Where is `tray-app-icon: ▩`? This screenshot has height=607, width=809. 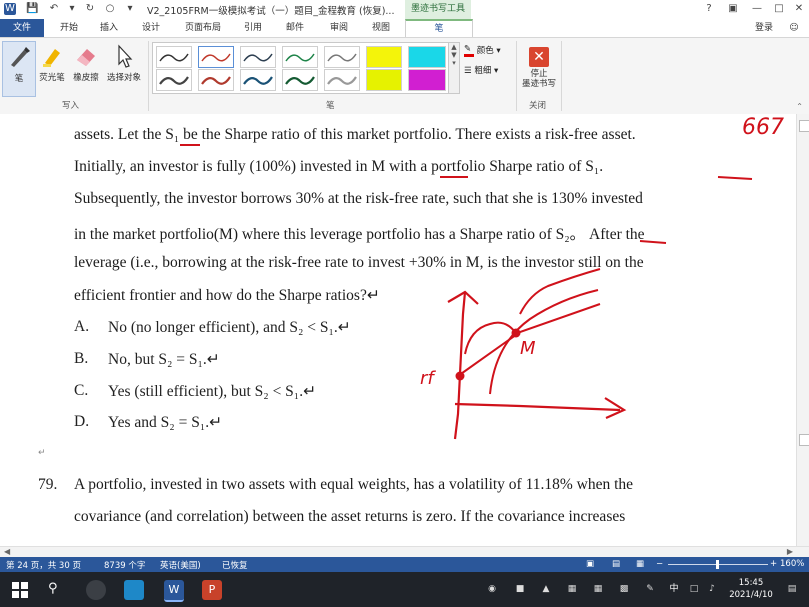
tray-app-icon: ▩ is located at coordinates (624, 589).